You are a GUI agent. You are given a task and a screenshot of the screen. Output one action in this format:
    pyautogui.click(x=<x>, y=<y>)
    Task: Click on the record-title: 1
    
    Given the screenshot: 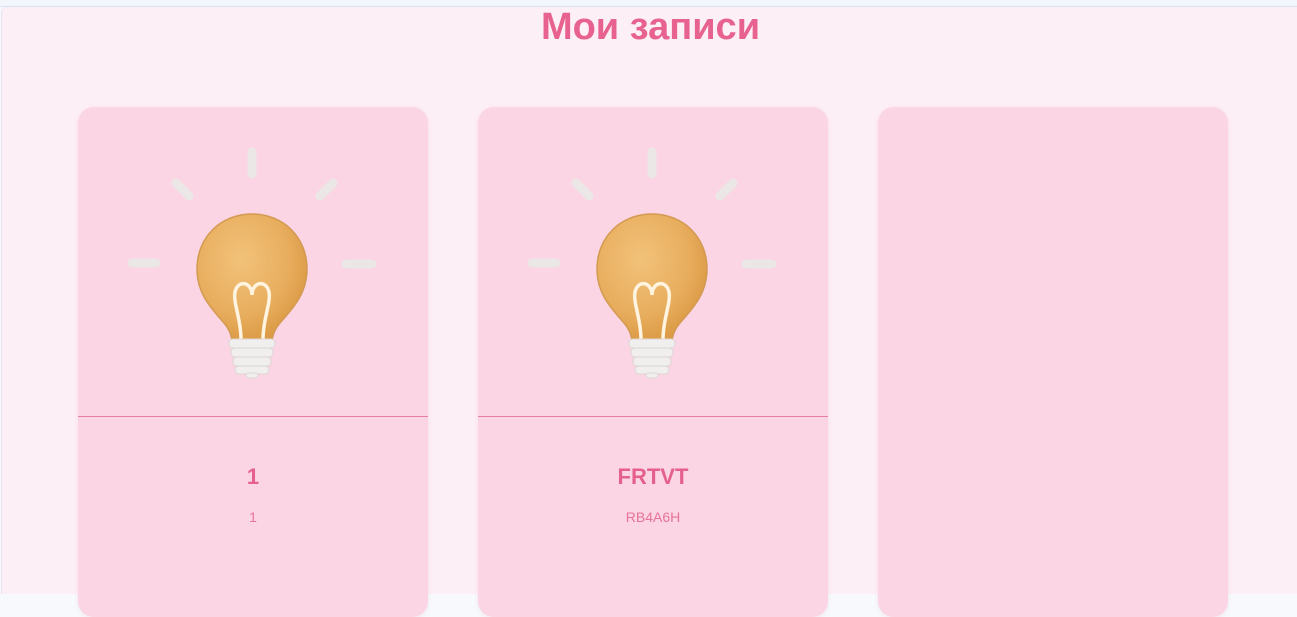 What is the action you would take?
    pyautogui.click(x=253, y=476)
    